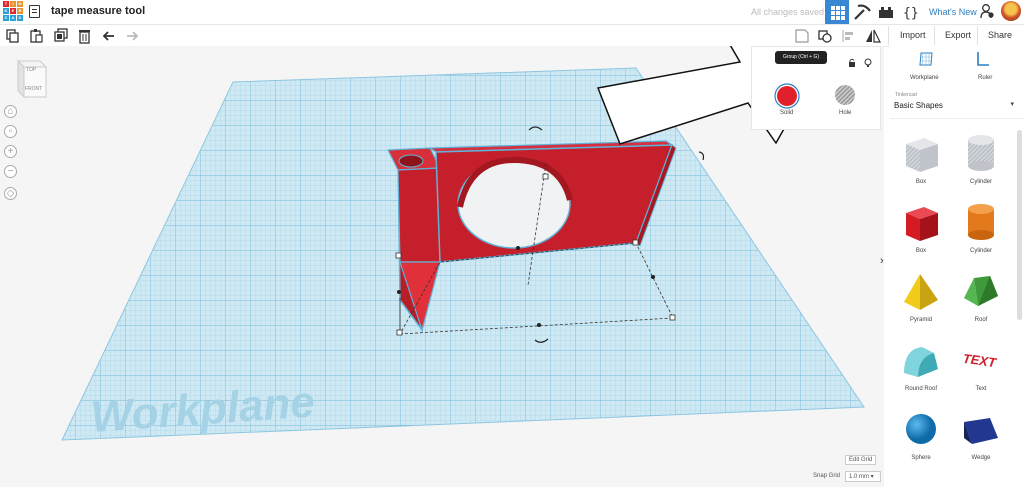  I want to click on avatar, so click(1011, 11).